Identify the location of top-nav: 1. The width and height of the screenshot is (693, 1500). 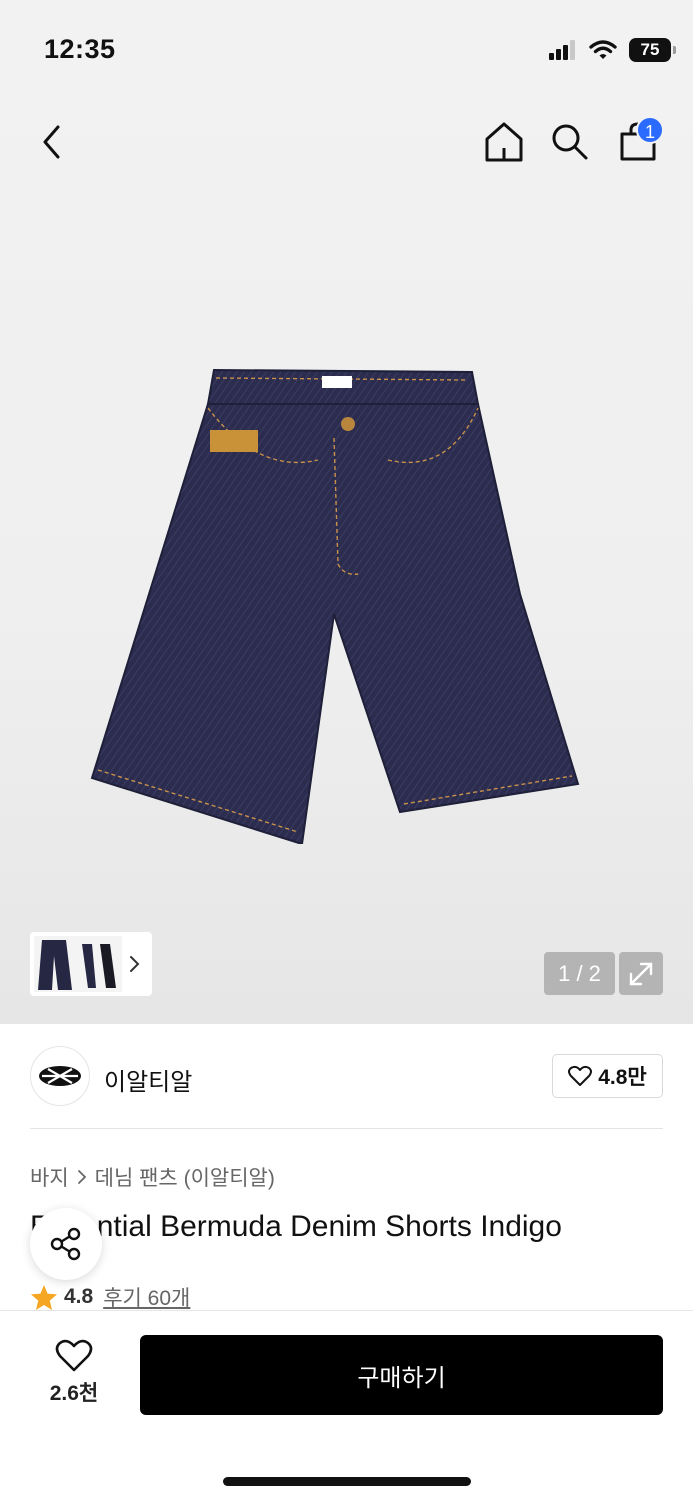
(346, 142).